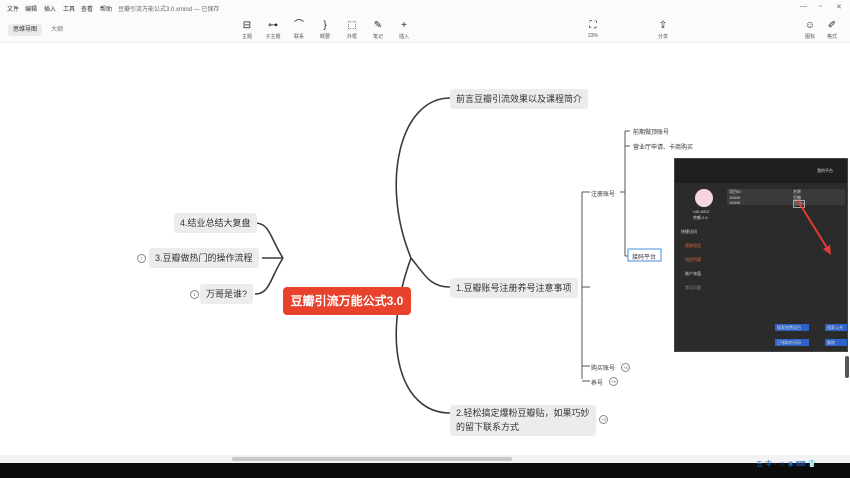 Image resolution: width=850 pixels, height=478 pixels. Describe the element at coordinates (803, 6) in the screenshot. I see `minimize-icon: —` at that location.